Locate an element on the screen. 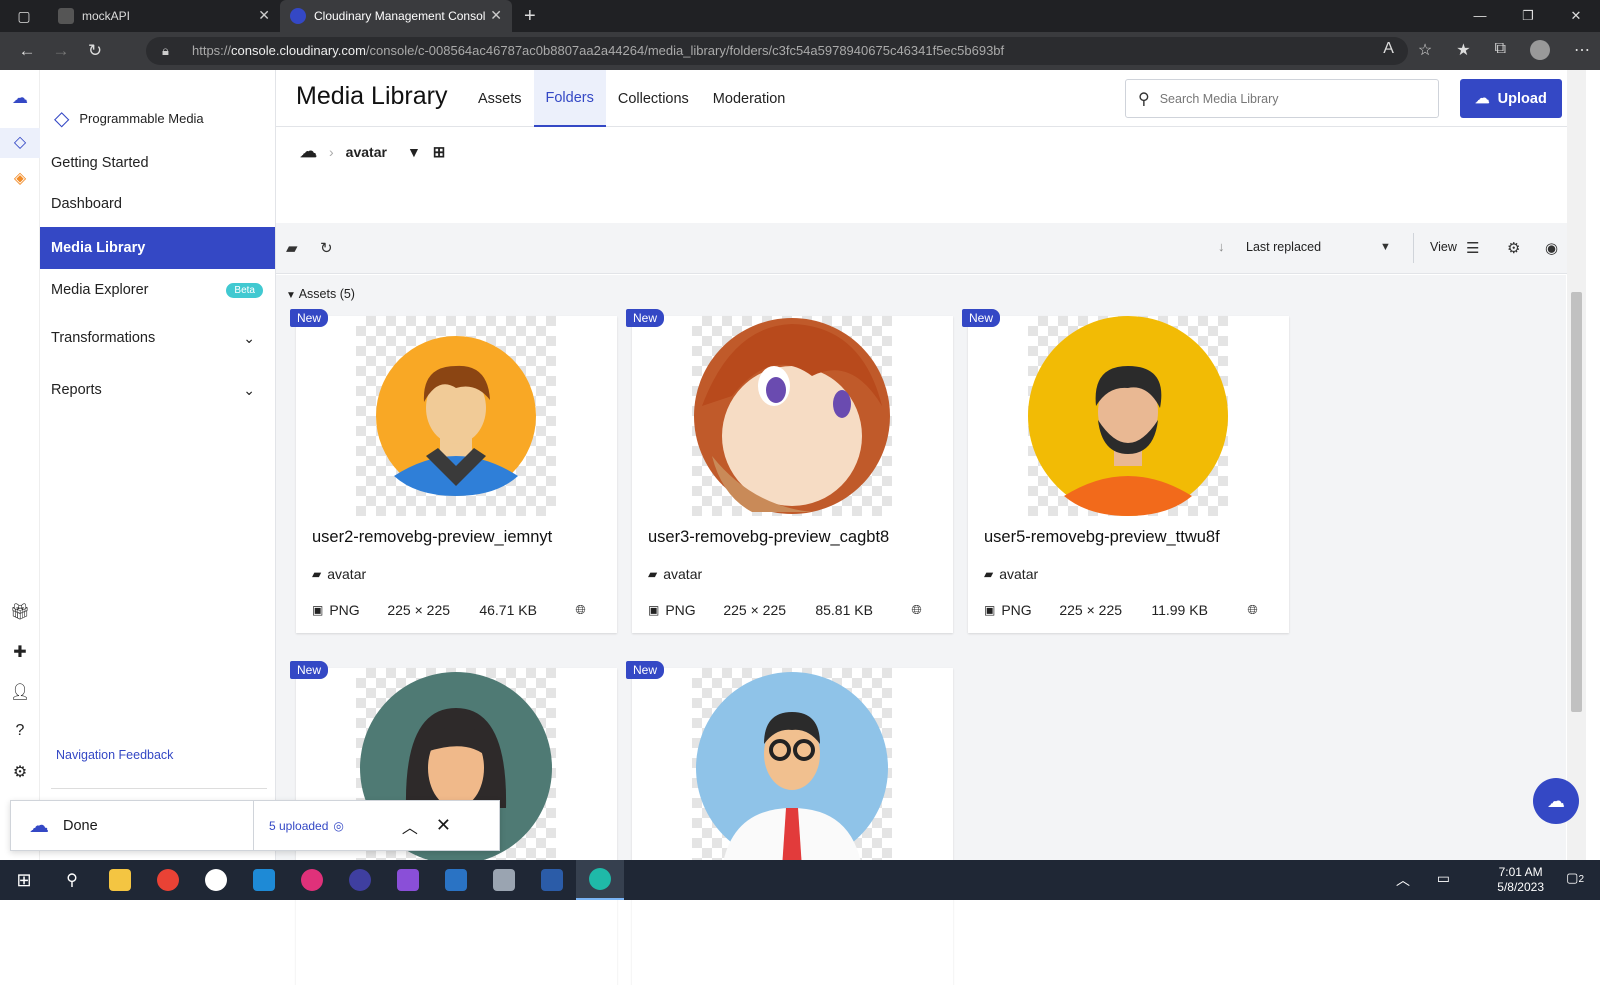 The image size is (1600, 985). sidebar-item-label: Dashboard is located at coordinates (86, 204).